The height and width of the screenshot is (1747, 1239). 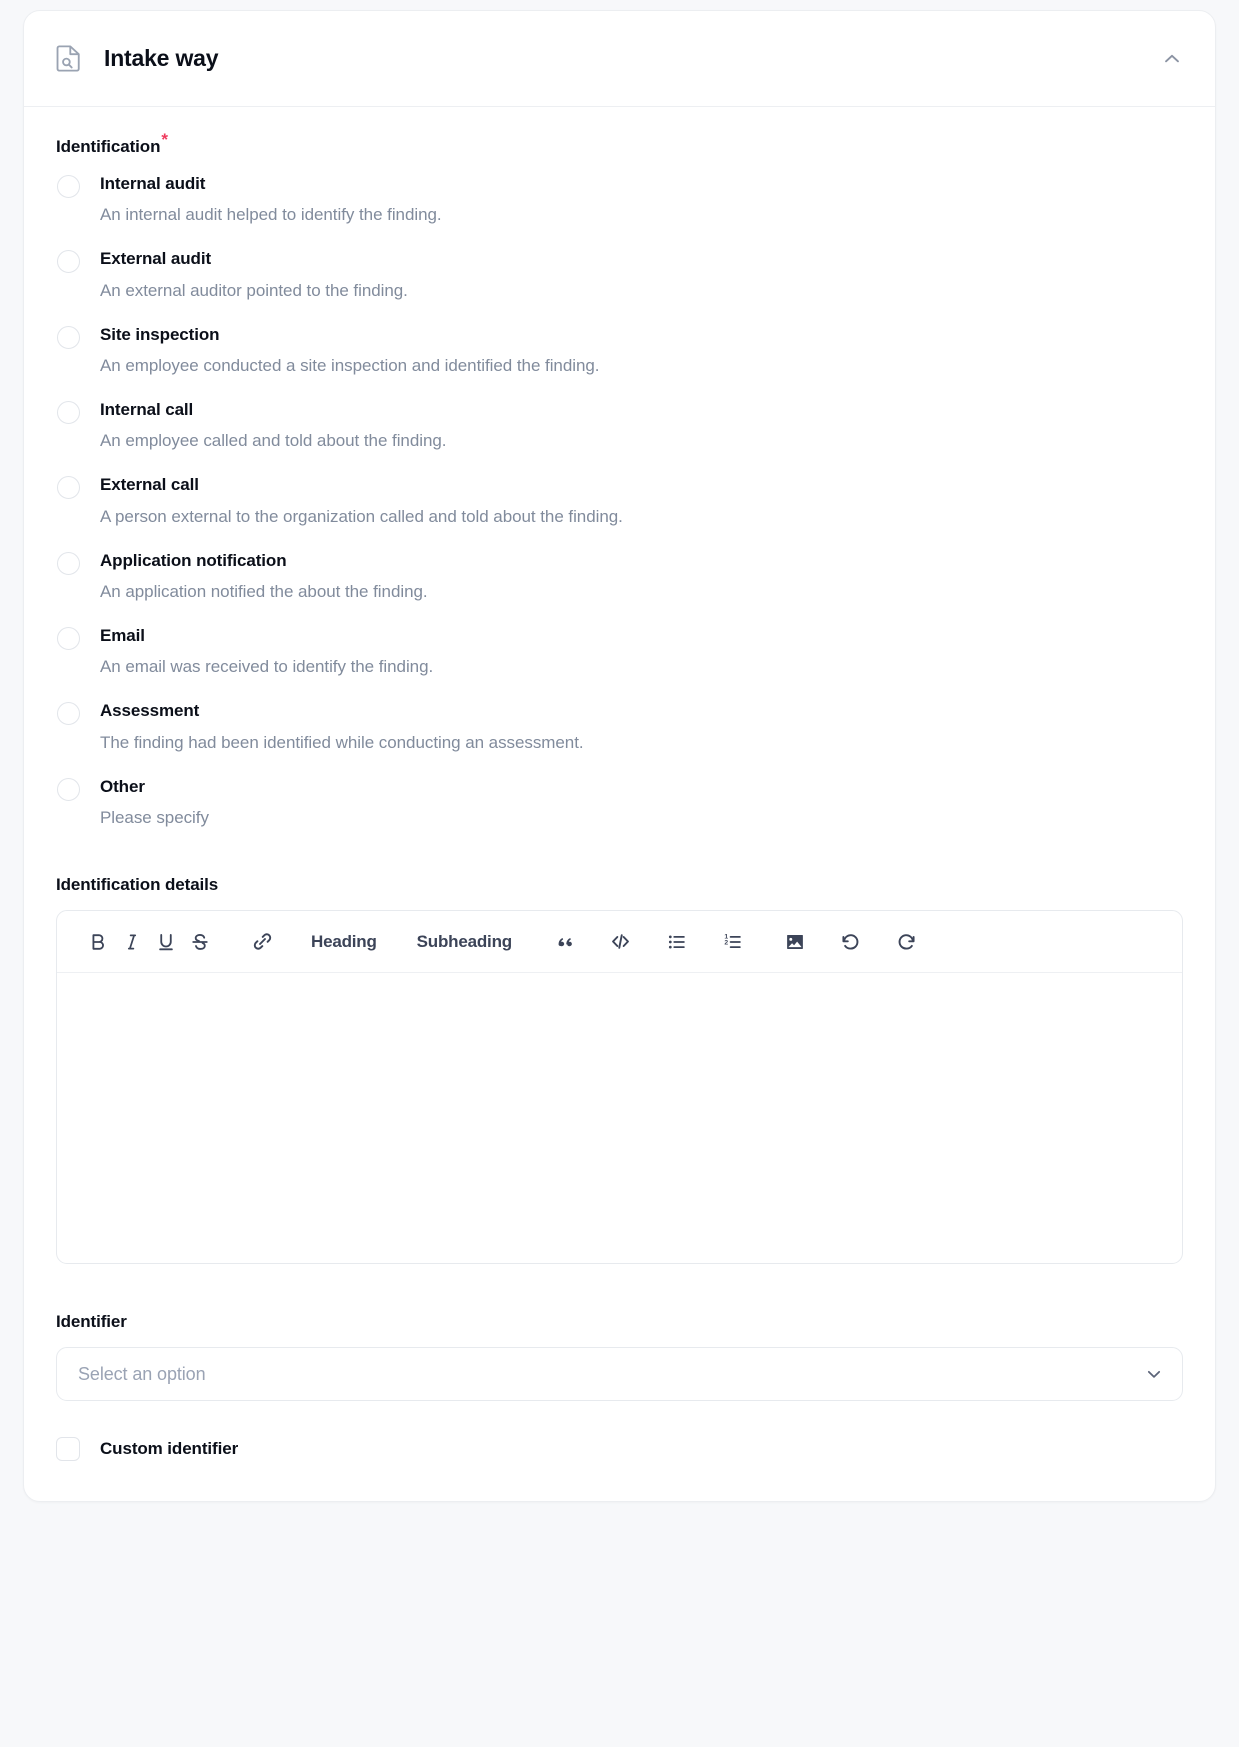 I want to click on identifier-select-value: Select an option, so click(x=142, y=1373).